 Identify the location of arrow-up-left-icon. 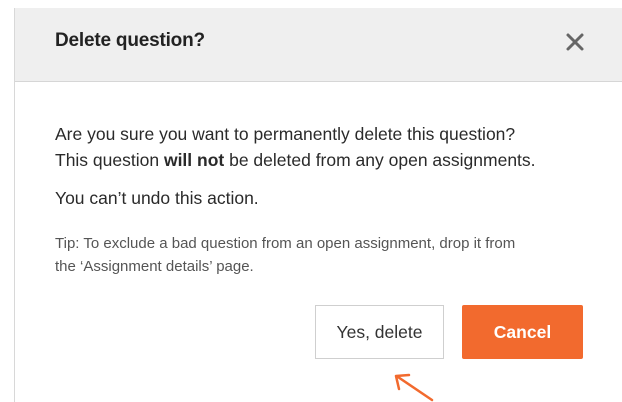
(414, 387).